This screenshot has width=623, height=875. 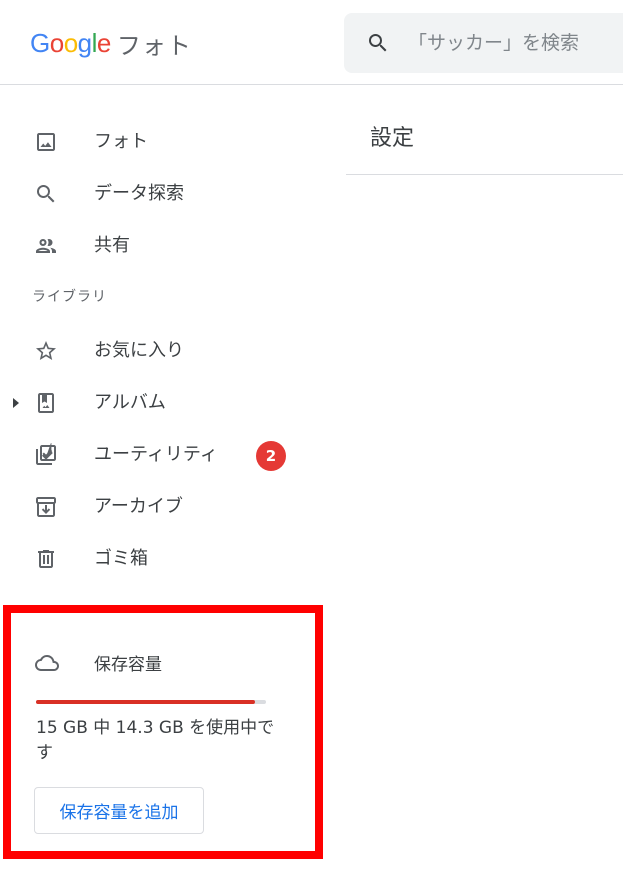 What do you see at coordinates (46, 246) in the screenshot?
I see `people-icon` at bounding box center [46, 246].